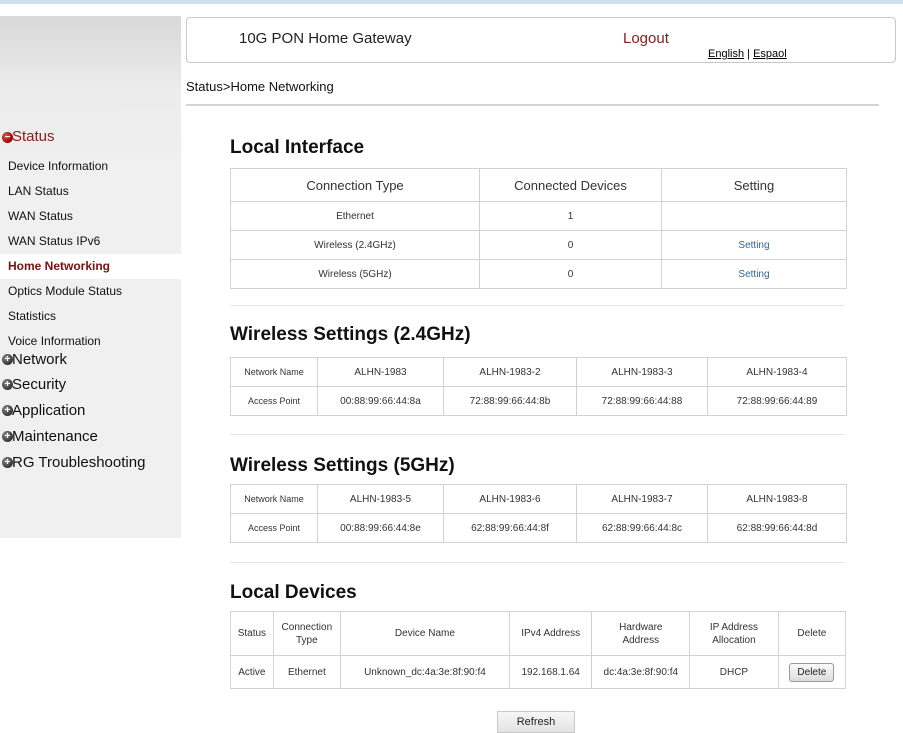 The width and height of the screenshot is (903, 733). Describe the element at coordinates (777, 499) in the screenshot. I see `network-name-cell: ALHN-1983-8` at that location.